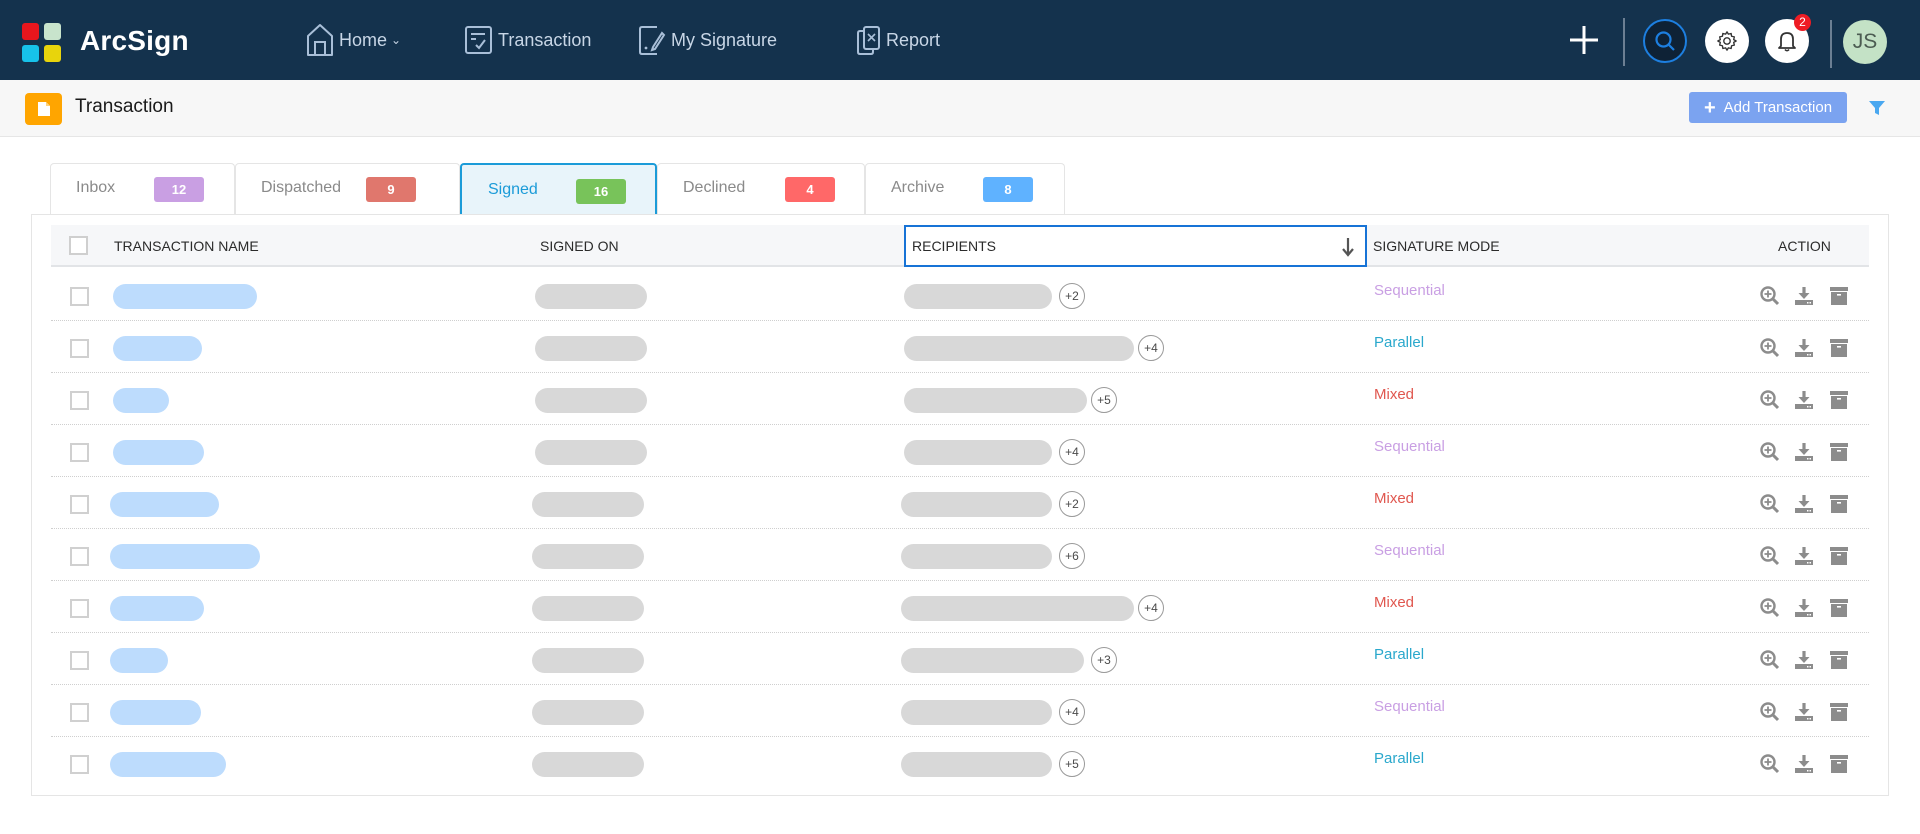 The height and width of the screenshot is (834, 1920). Describe the element at coordinates (1877, 108) in the screenshot. I see `filter-icon` at that location.